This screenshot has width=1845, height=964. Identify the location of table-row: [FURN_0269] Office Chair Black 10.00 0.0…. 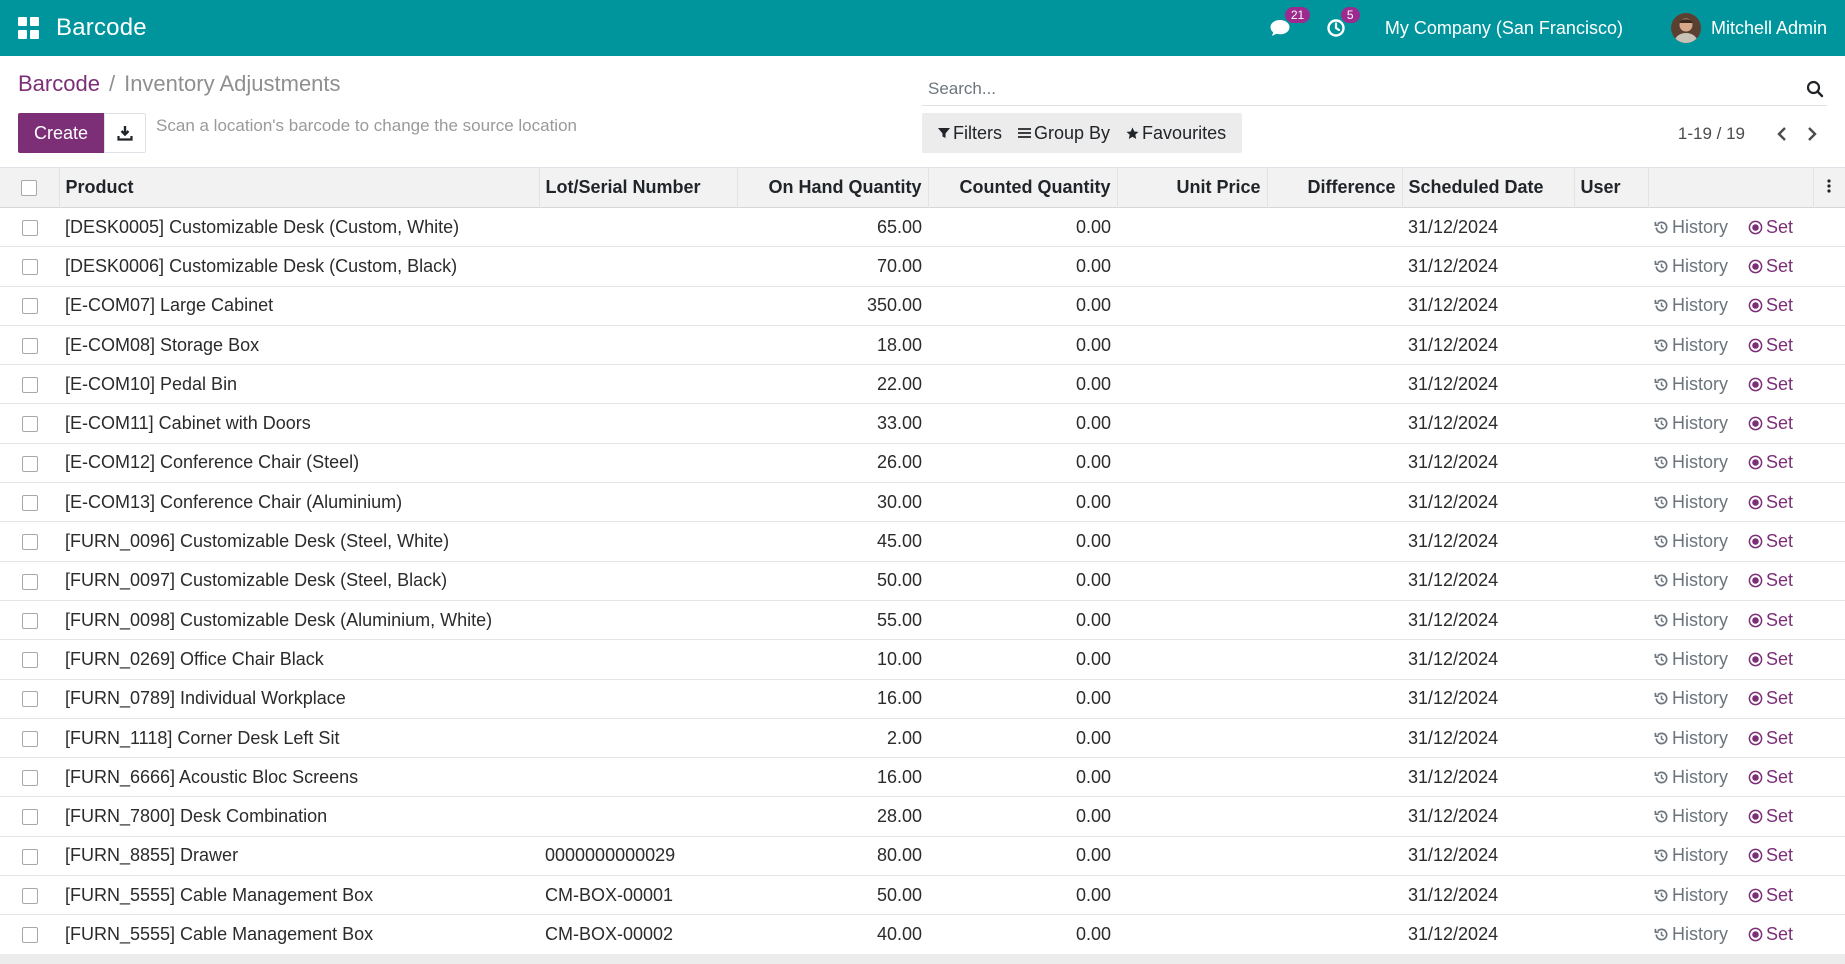
(922, 660).